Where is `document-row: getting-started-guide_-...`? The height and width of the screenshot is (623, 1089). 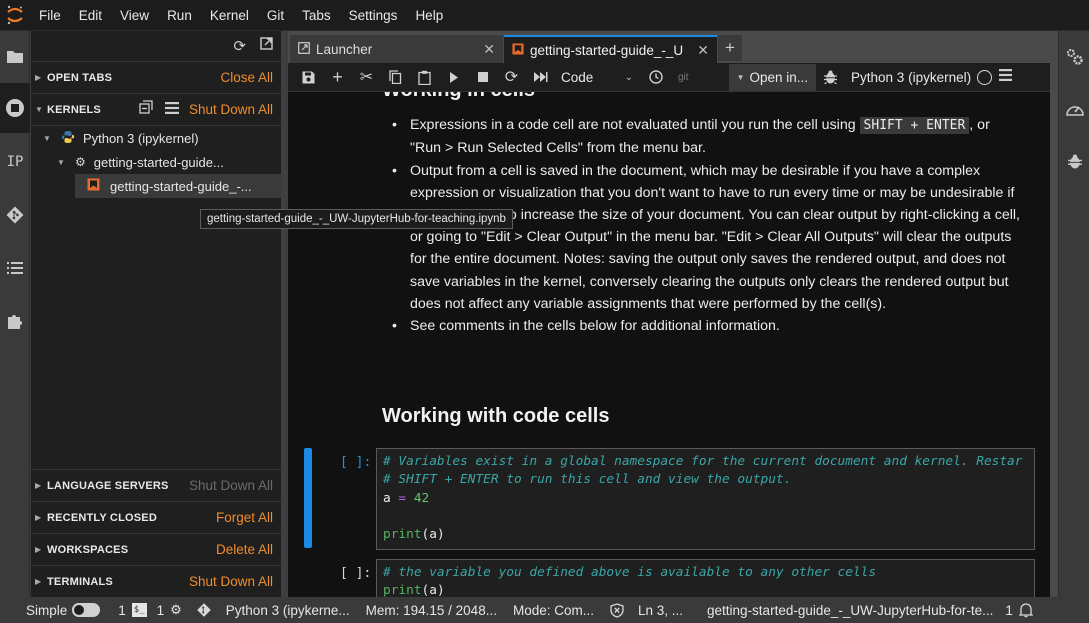 document-row: getting-started-guide_-... is located at coordinates (178, 186).